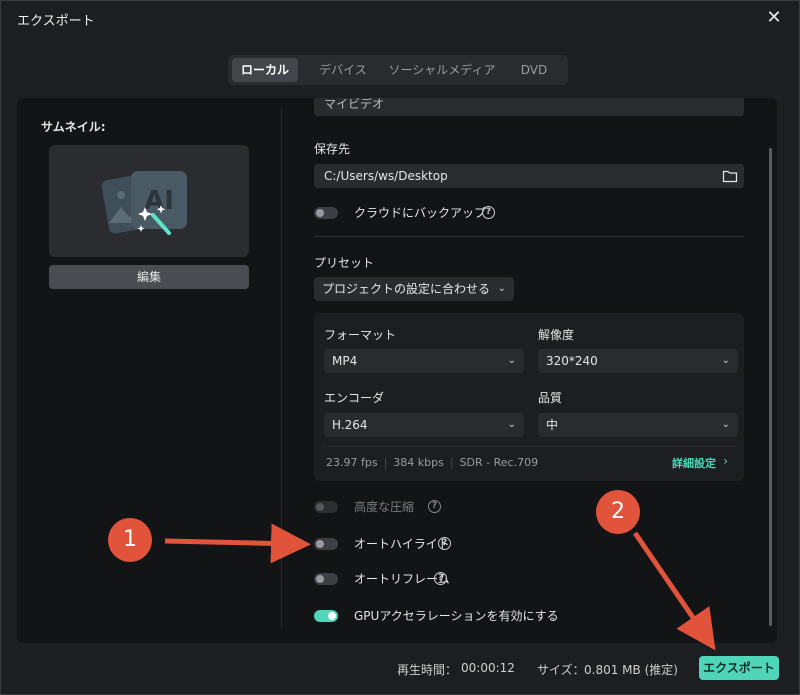 The image size is (800, 695). Describe the element at coordinates (402, 544) in the screenshot. I see `auto-highlight-label: オートハイライト` at that location.